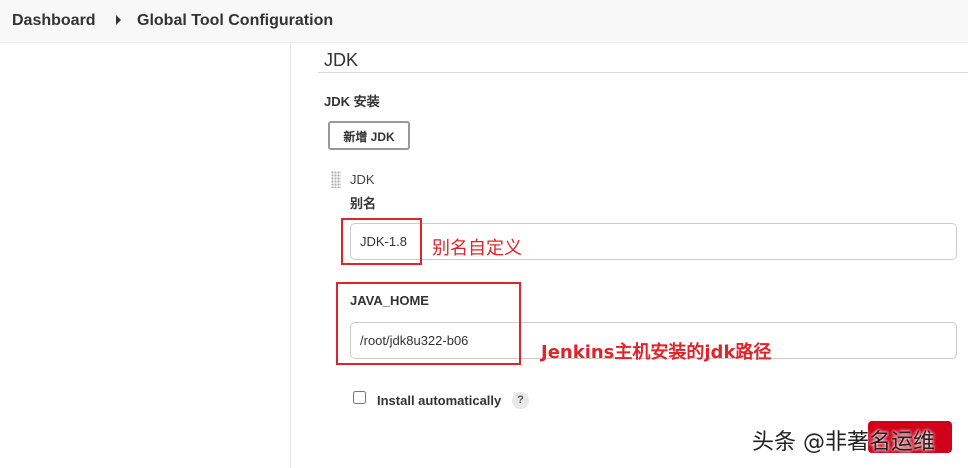 The width and height of the screenshot is (968, 468). What do you see at coordinates (843, 442) in the screenshot?
I see `watermark: 头条 @非著名运维` at bounding box center [843, 442].